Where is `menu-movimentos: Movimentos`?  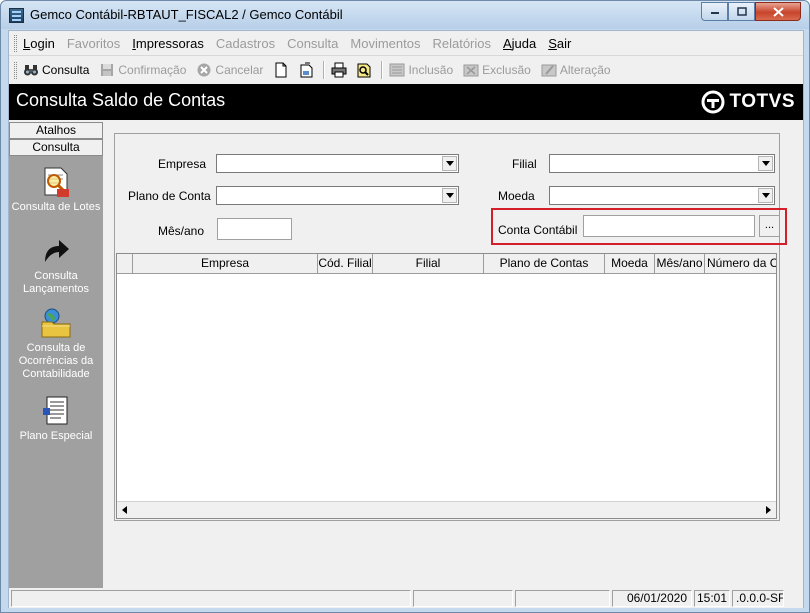 menu-movimentos: Movimentos is located at coordinates (385, 43).